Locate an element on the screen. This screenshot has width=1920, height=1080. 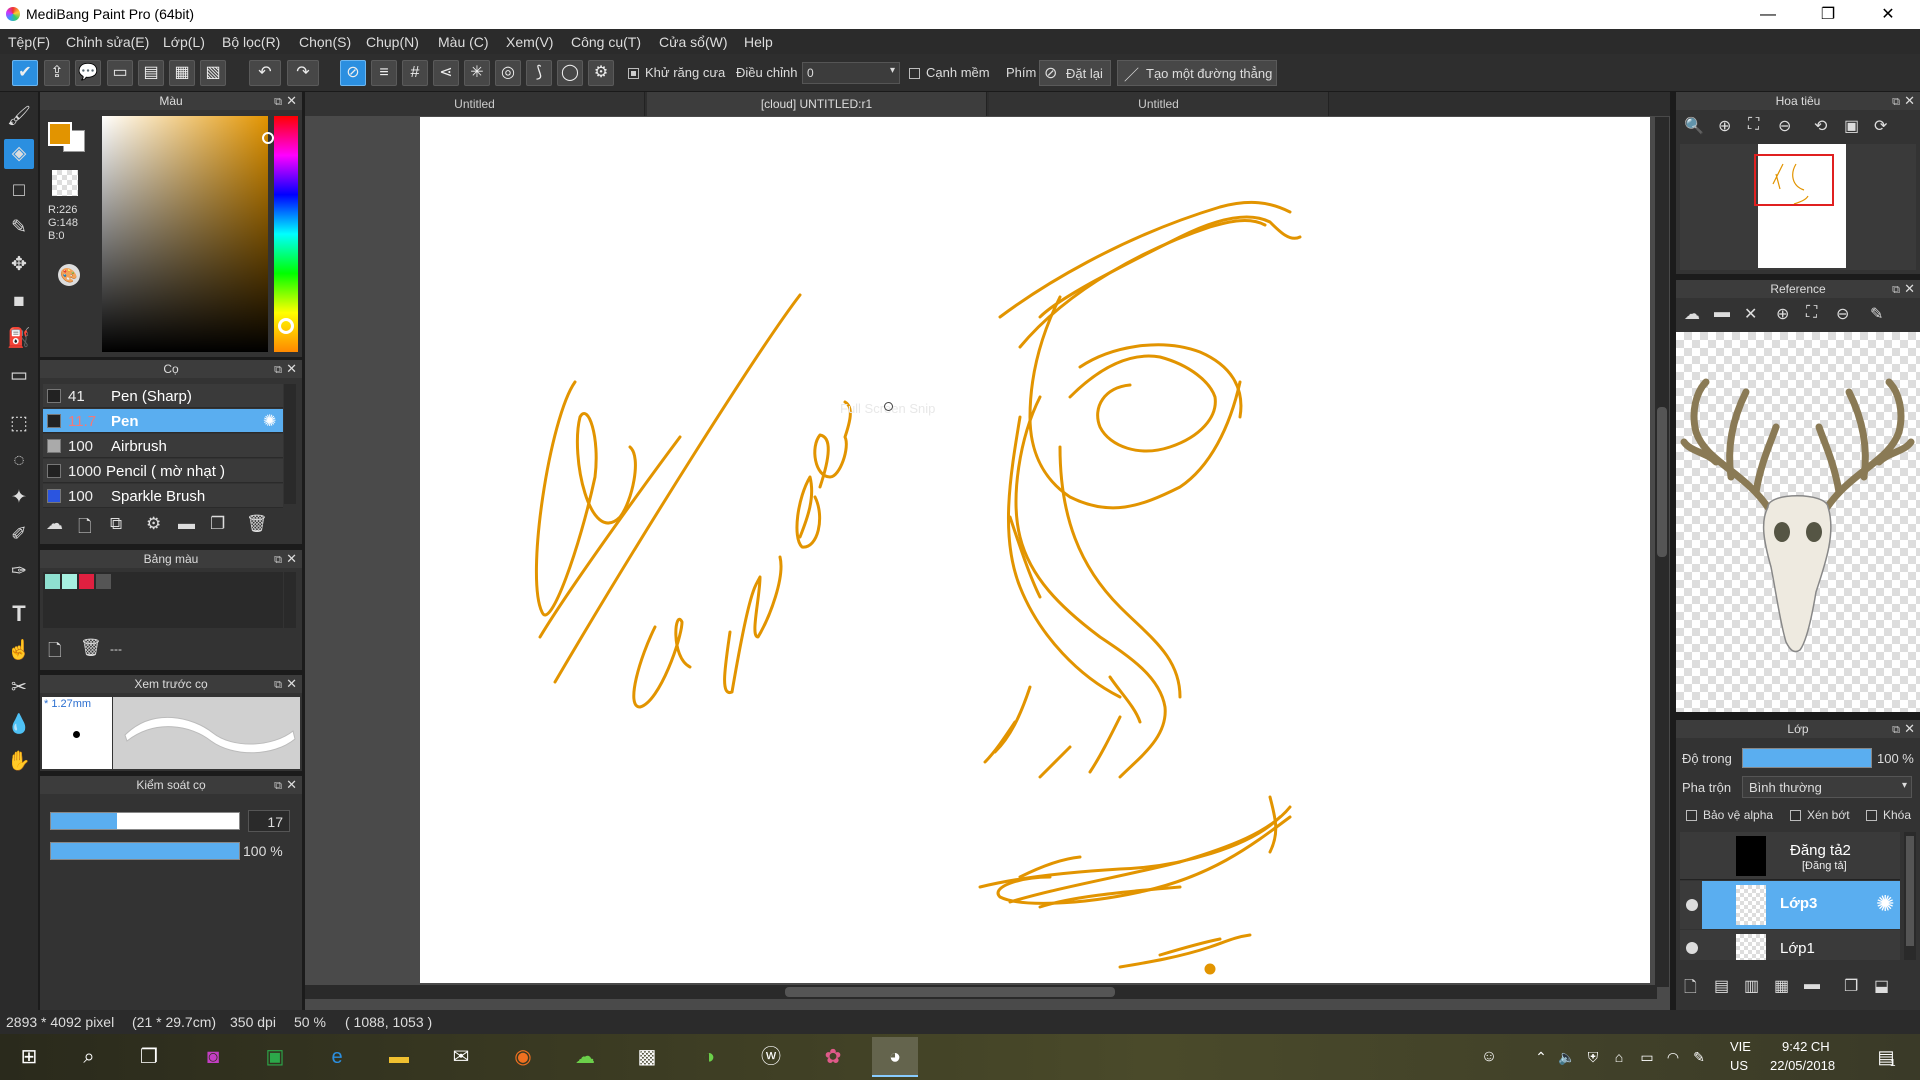
brush-size-value: 17 is located at coordinates (269, 821).